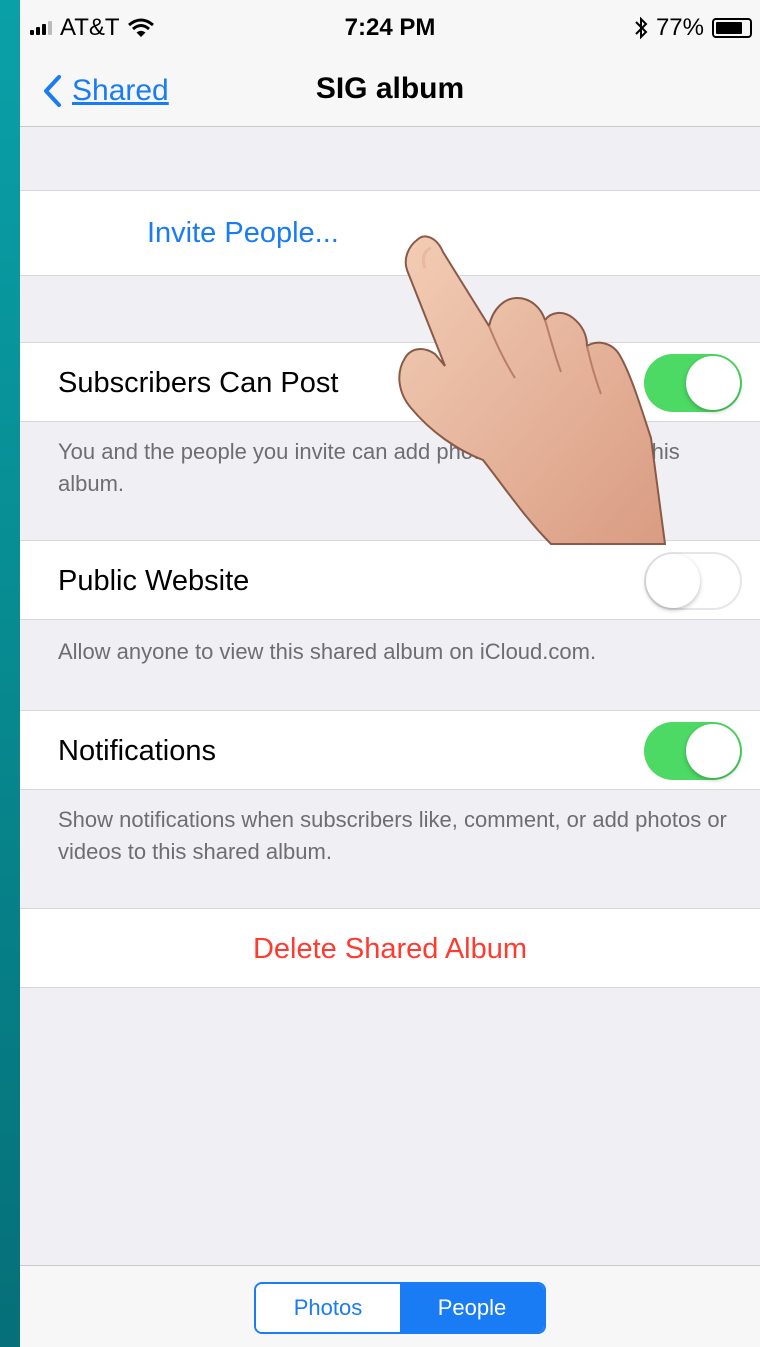 This screenshot has width=760, height=1347. Describe the element at coordinates (198, 383) in the screenshot. I see `subscribers-can-post-label: Subscribers Can Post` at that location.